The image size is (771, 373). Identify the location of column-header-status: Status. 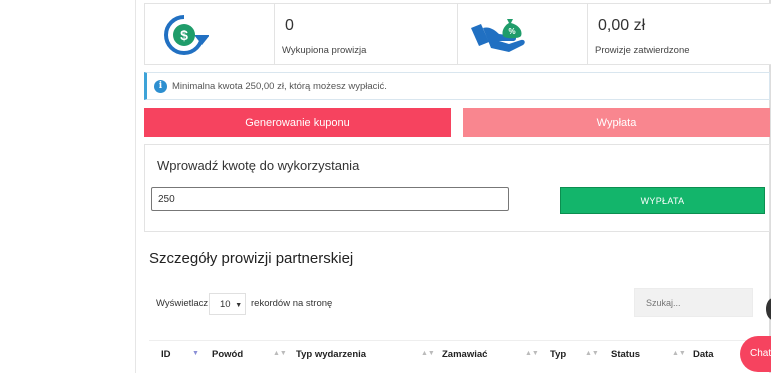
(625, 354).